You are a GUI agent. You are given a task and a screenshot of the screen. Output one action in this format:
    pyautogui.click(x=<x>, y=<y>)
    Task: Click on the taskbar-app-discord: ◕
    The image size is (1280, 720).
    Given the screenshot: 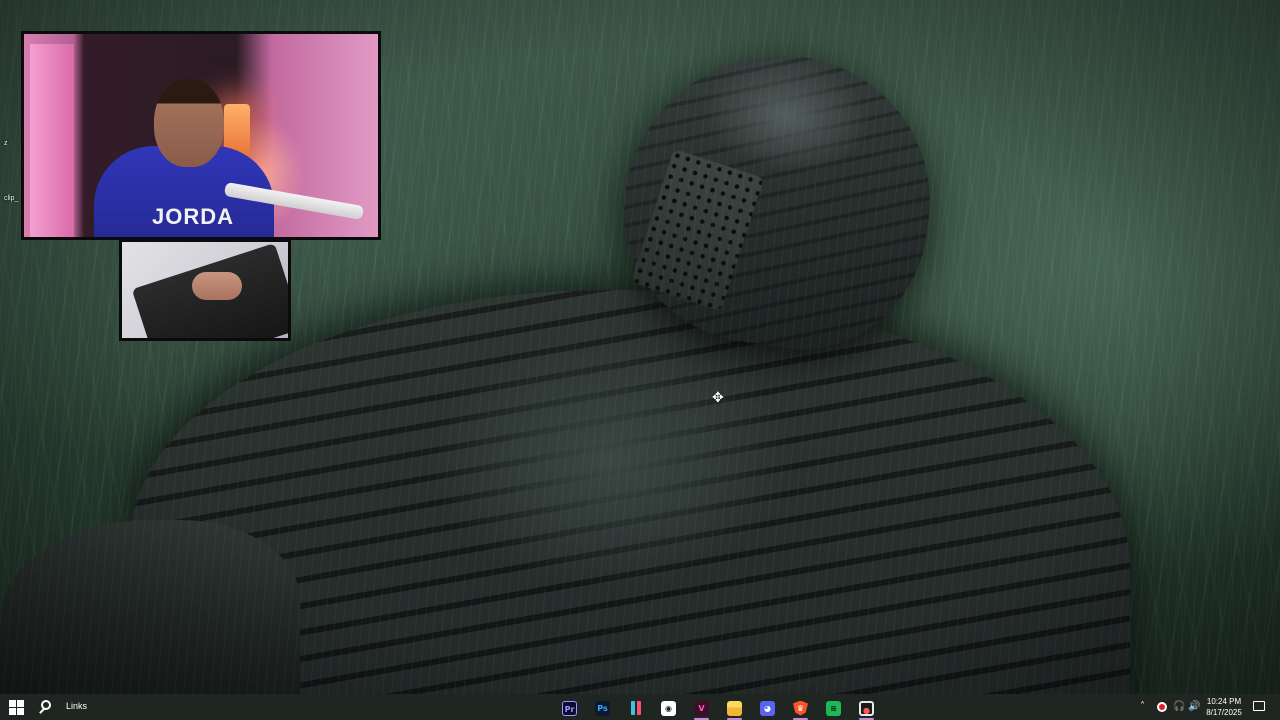 What is the action you would take?
    pyautogui.click(x=767, y=708)
    